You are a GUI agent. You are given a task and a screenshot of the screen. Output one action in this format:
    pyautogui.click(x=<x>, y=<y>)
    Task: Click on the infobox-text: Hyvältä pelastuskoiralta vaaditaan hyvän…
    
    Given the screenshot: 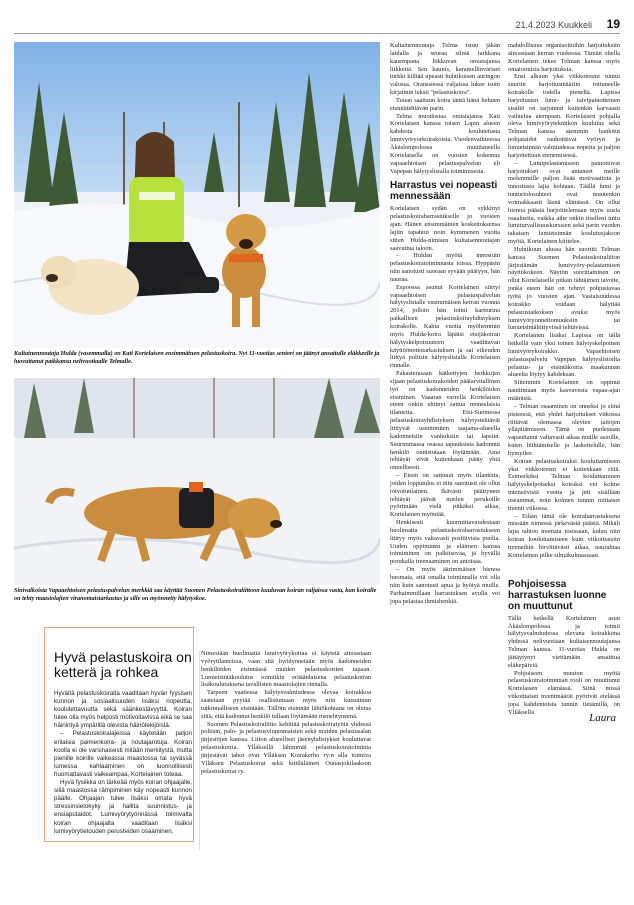 What is the action you would take?
    pyautogui.click(x=123, y=763)
    